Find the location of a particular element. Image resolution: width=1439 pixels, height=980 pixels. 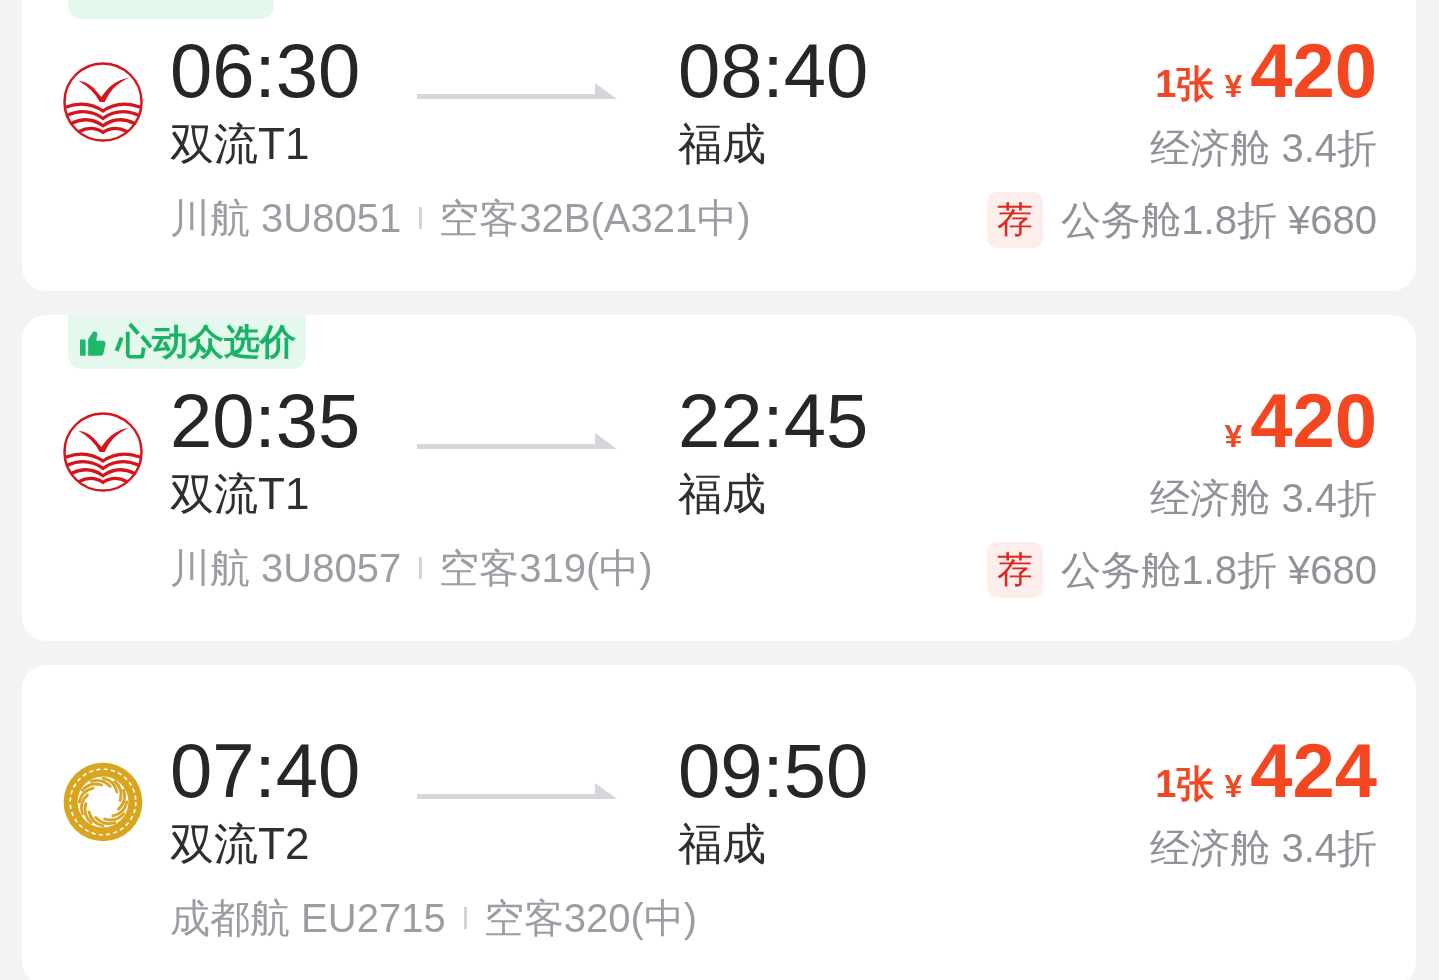

departure-time: 07:40 is located at coordinates (265, 771).